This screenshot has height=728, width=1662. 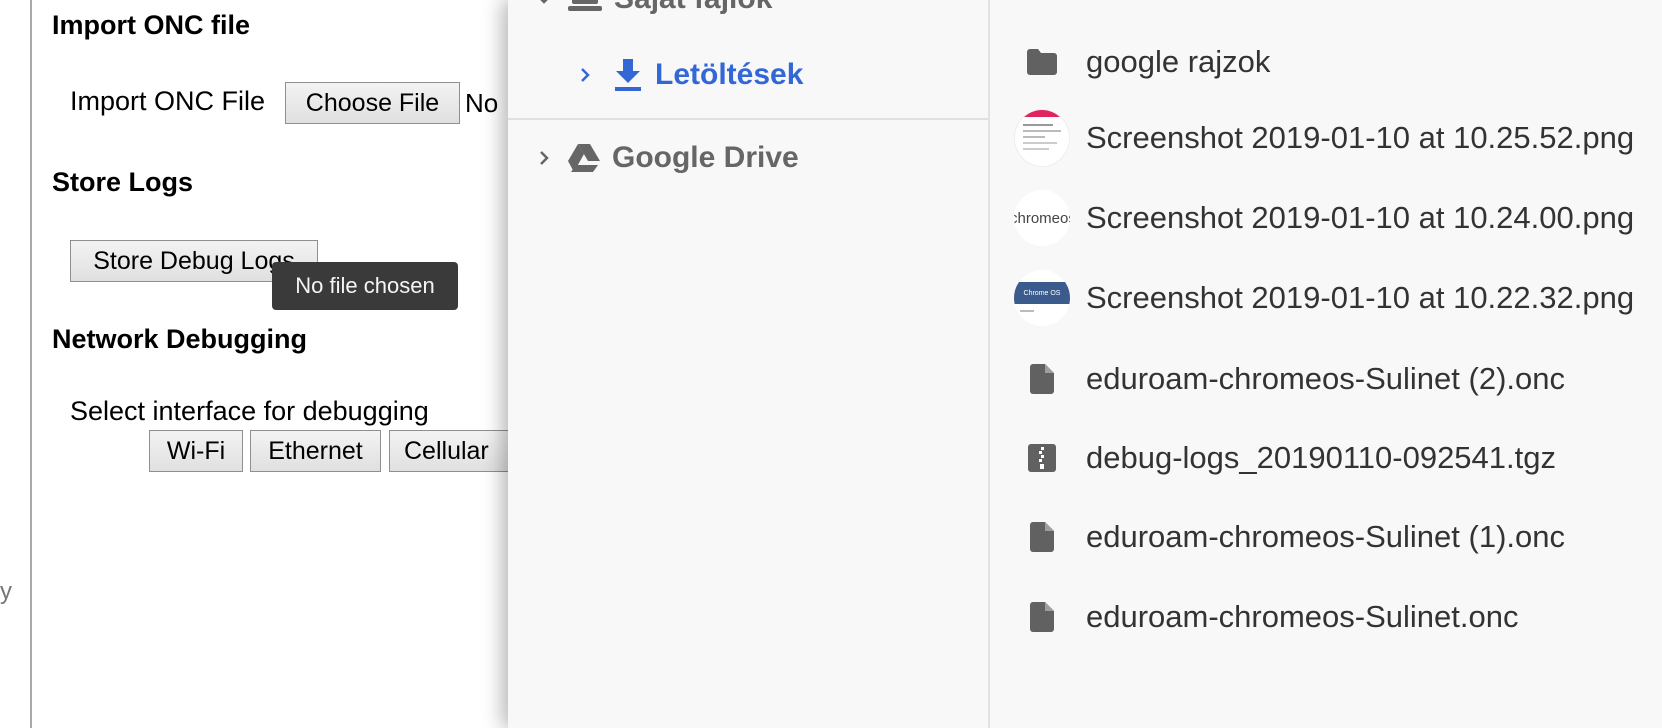 What do you see at coordinates (628, 75) in the screenshot?
I see `download-icon` at bounding box center [628, 75].